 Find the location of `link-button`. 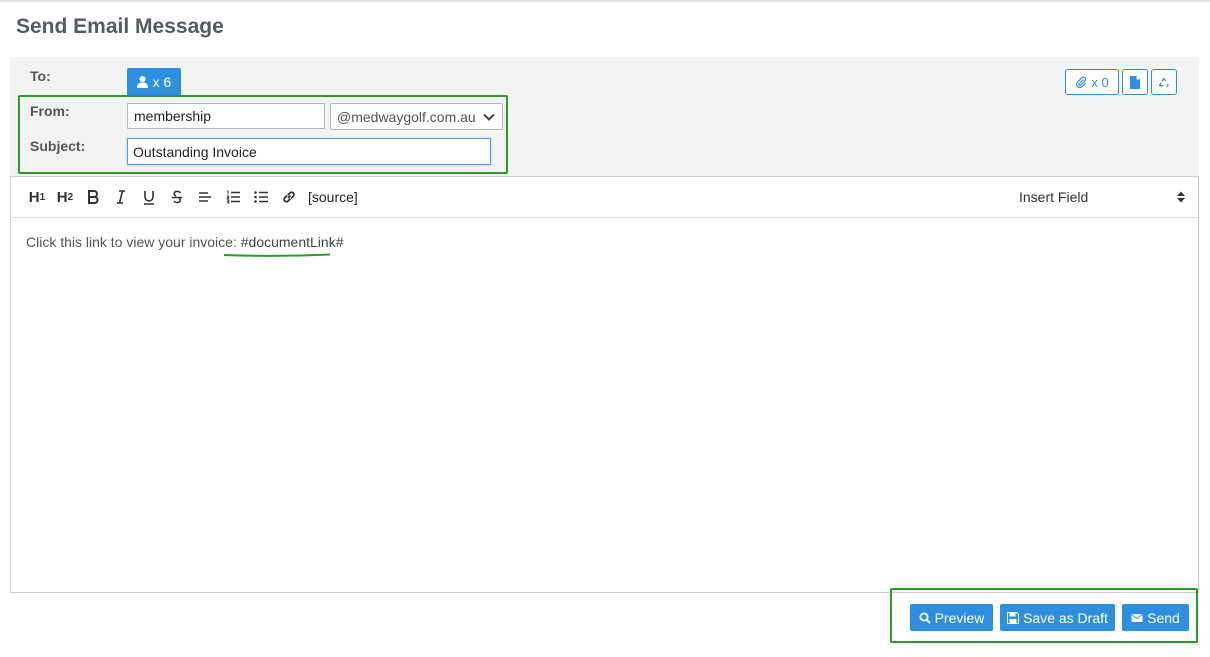

link-button is located at coordinates (289, 197).